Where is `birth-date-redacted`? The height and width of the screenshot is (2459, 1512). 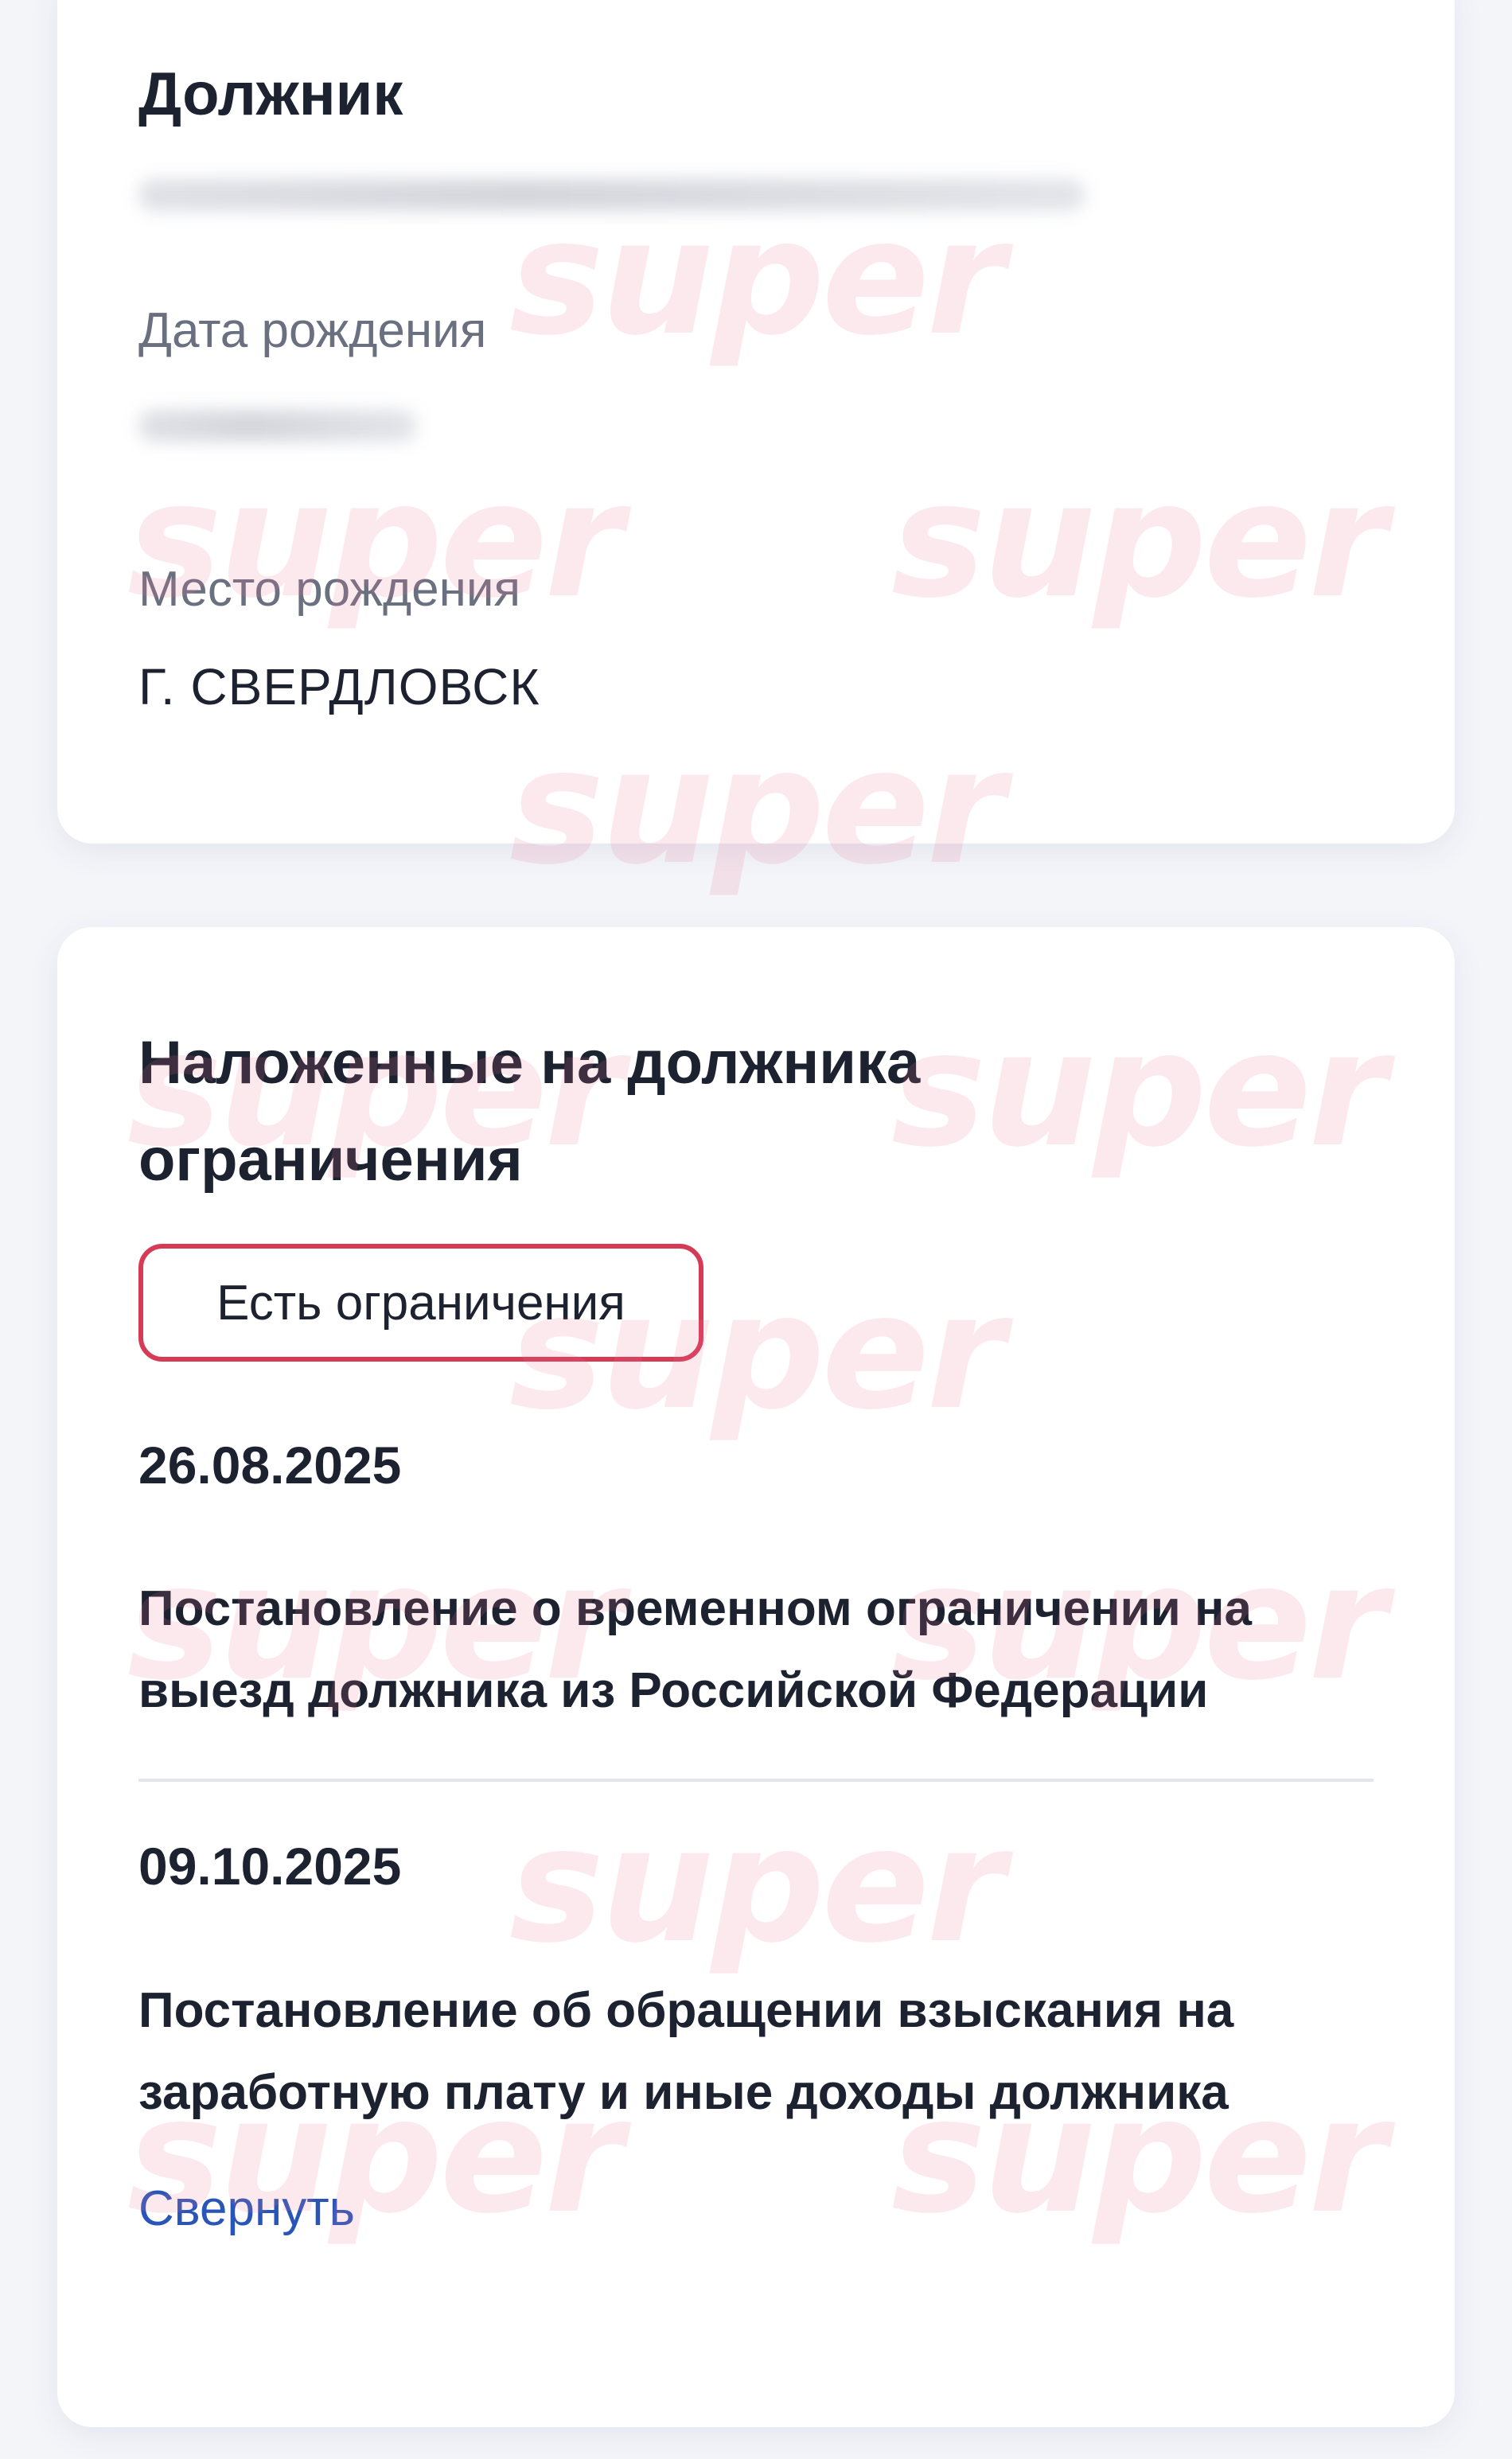 birth-date-redacted is located at coordinates (277, 426).